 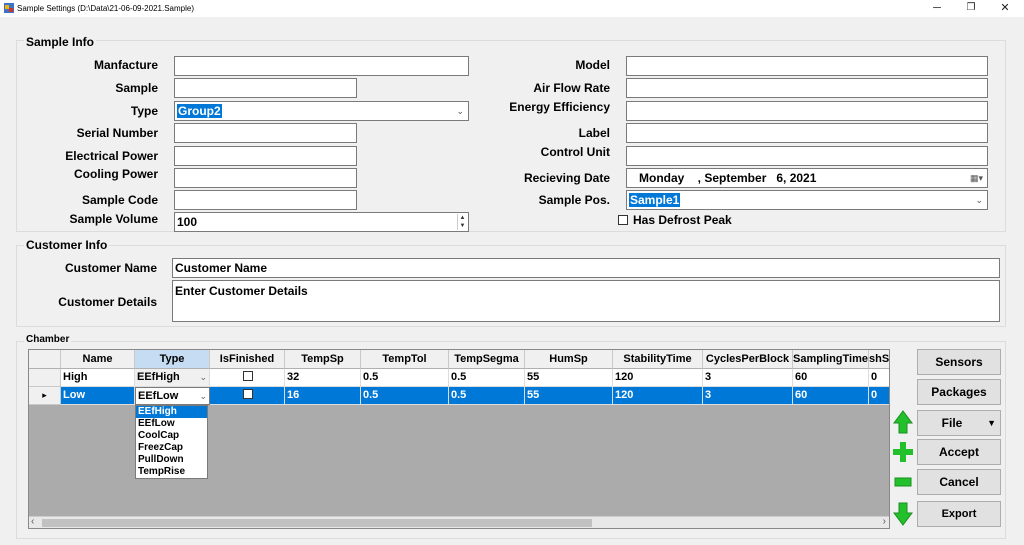 I want to click on defrost-checkbox, so click(x=623, y=220).